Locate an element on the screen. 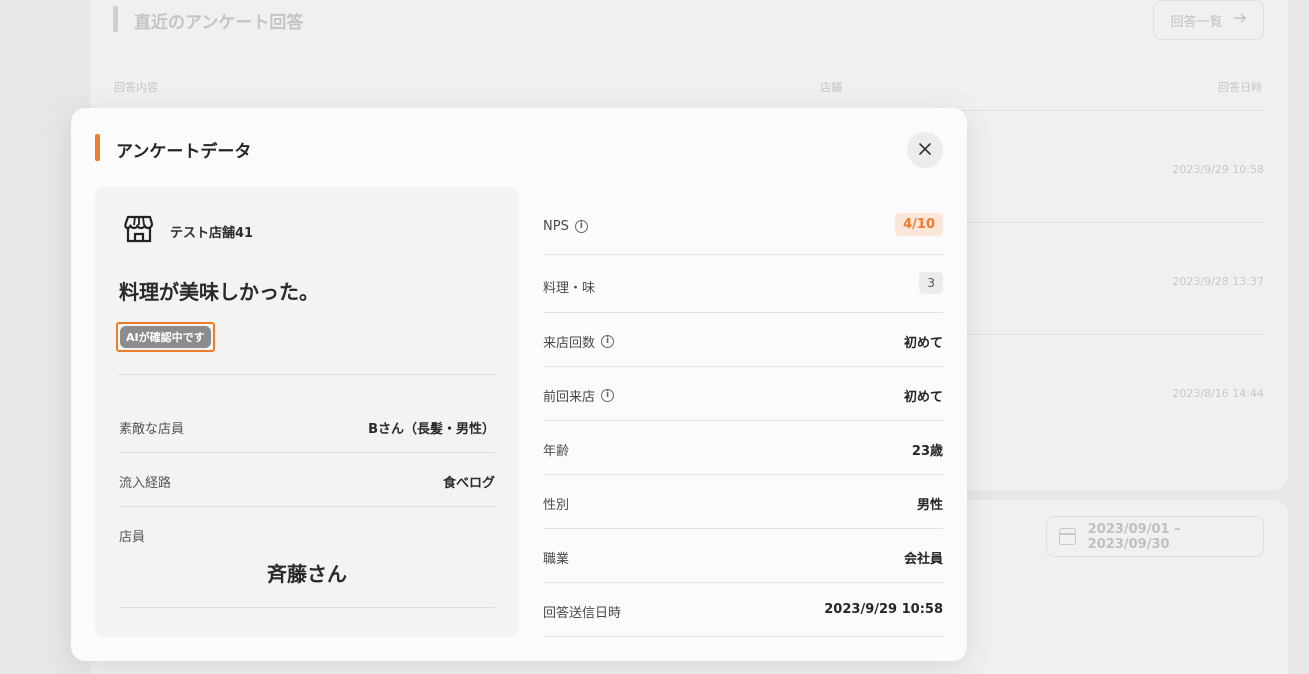 Image resolution: width=1309 pixels, height=674 pixels. taste-label-text: 料理・味 is located at coordinates (569, 288).